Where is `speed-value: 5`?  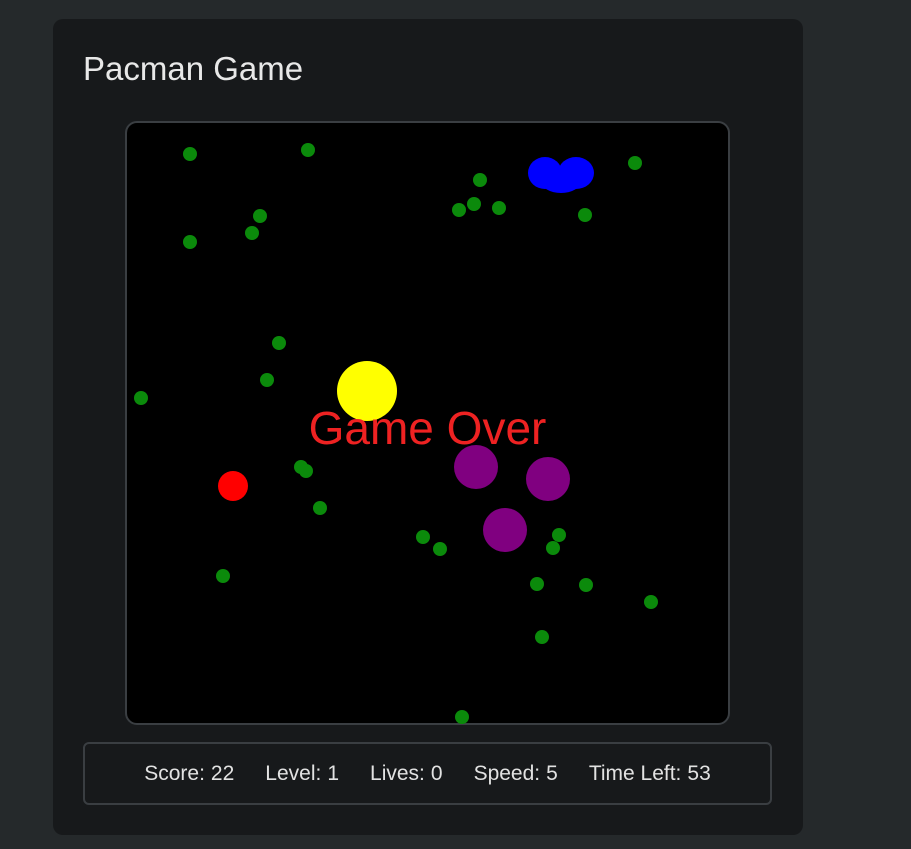
speed-value: 5 is located at coordinates (552, 773).